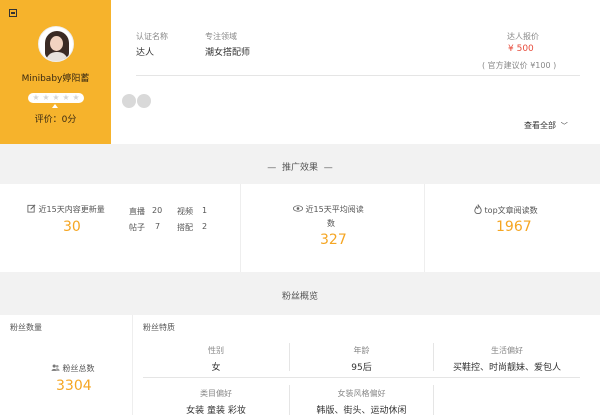 This screenshot has width=600, height=415. I want to click on field-label: 专注领域, so click(221, 36).